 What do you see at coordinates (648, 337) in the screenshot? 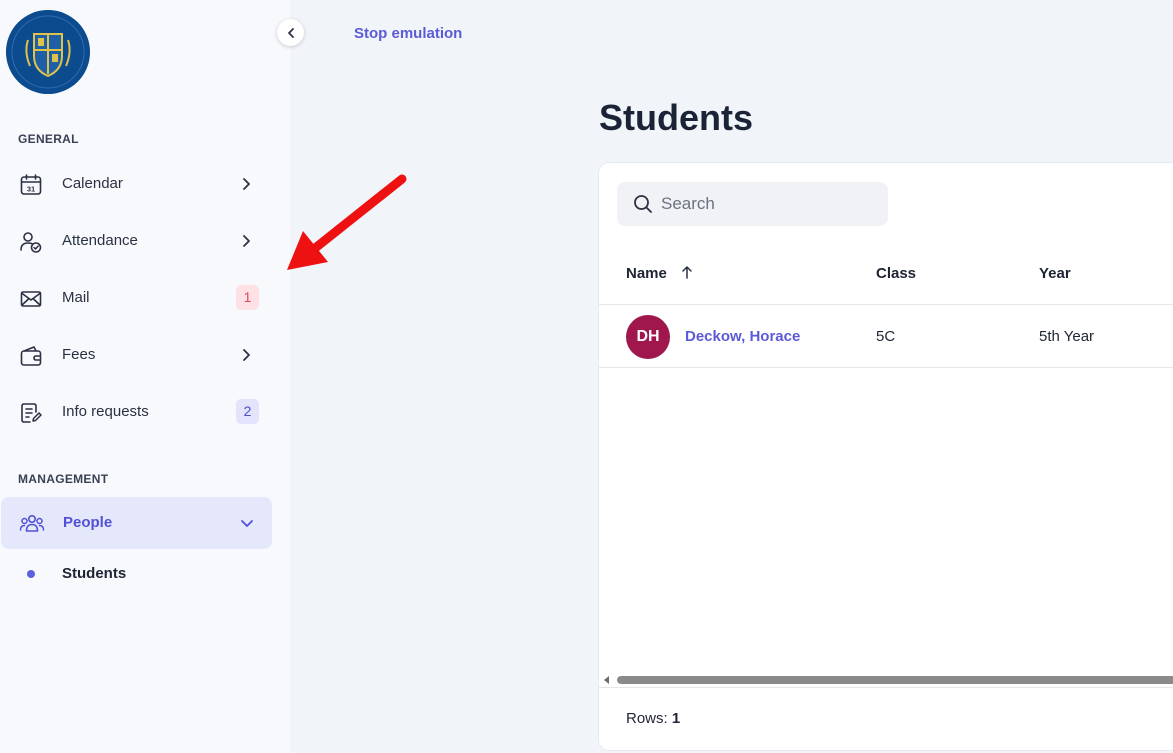
I see `avatar: DH` at bounding box center [648, 337].